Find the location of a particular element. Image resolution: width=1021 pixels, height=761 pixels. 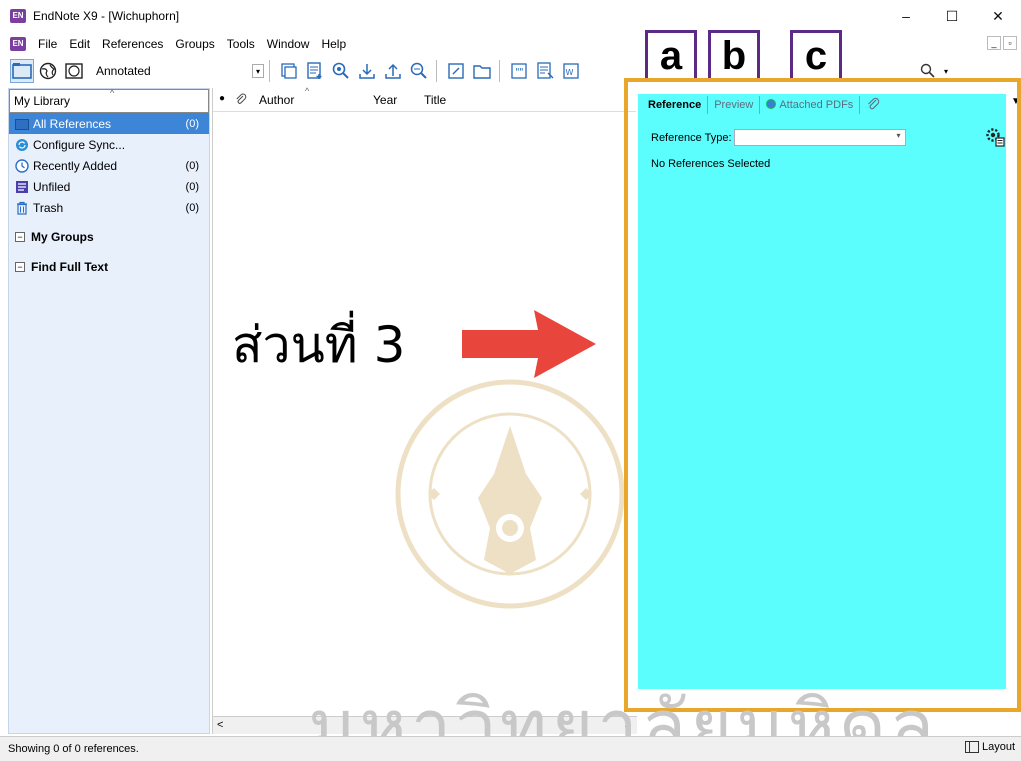

menu-references: References is located at coordinates (132, 44).